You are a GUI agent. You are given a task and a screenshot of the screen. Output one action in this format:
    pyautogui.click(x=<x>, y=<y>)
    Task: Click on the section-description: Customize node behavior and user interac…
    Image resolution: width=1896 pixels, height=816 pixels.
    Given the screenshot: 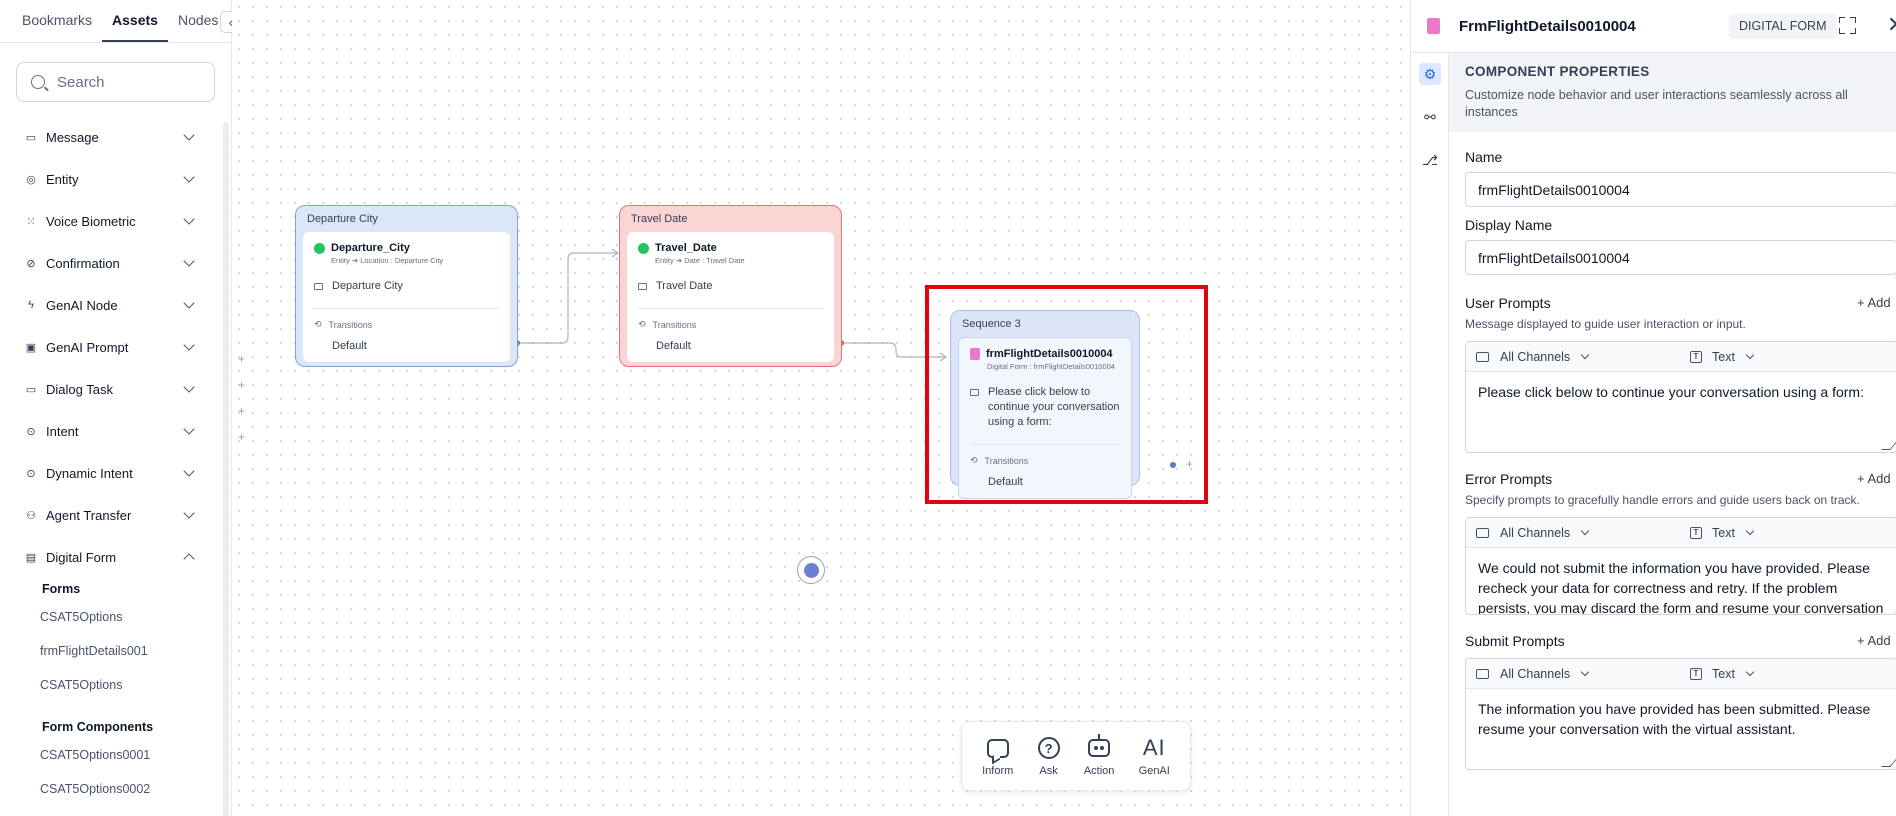 What is the action you would take?
    pyautogui.click(x=1656, y=103)
    